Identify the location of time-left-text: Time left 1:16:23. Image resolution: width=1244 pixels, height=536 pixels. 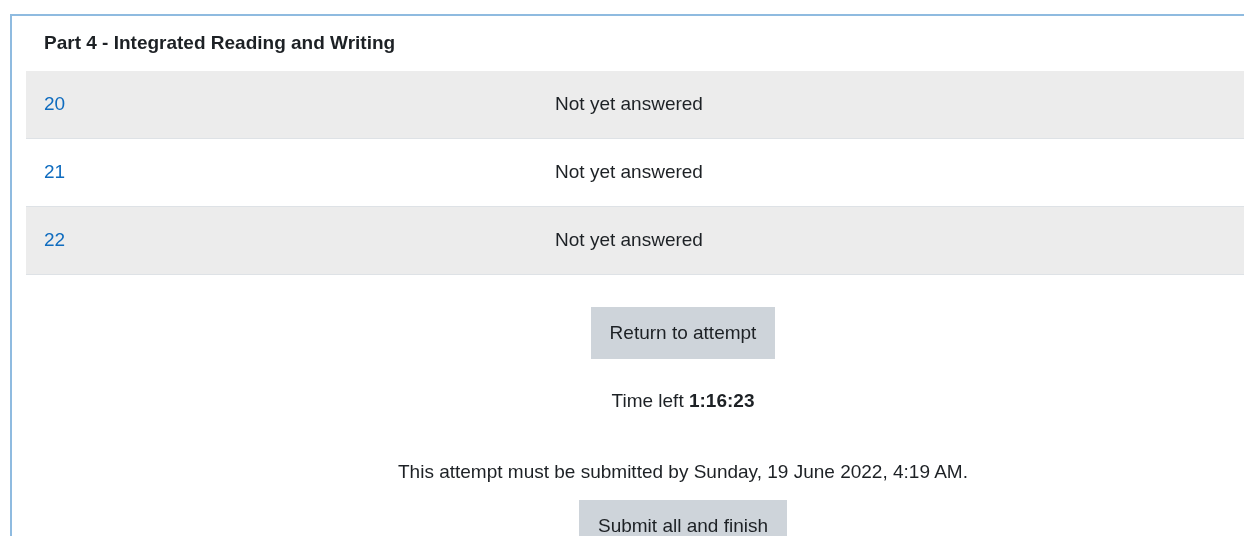
(683, 401).